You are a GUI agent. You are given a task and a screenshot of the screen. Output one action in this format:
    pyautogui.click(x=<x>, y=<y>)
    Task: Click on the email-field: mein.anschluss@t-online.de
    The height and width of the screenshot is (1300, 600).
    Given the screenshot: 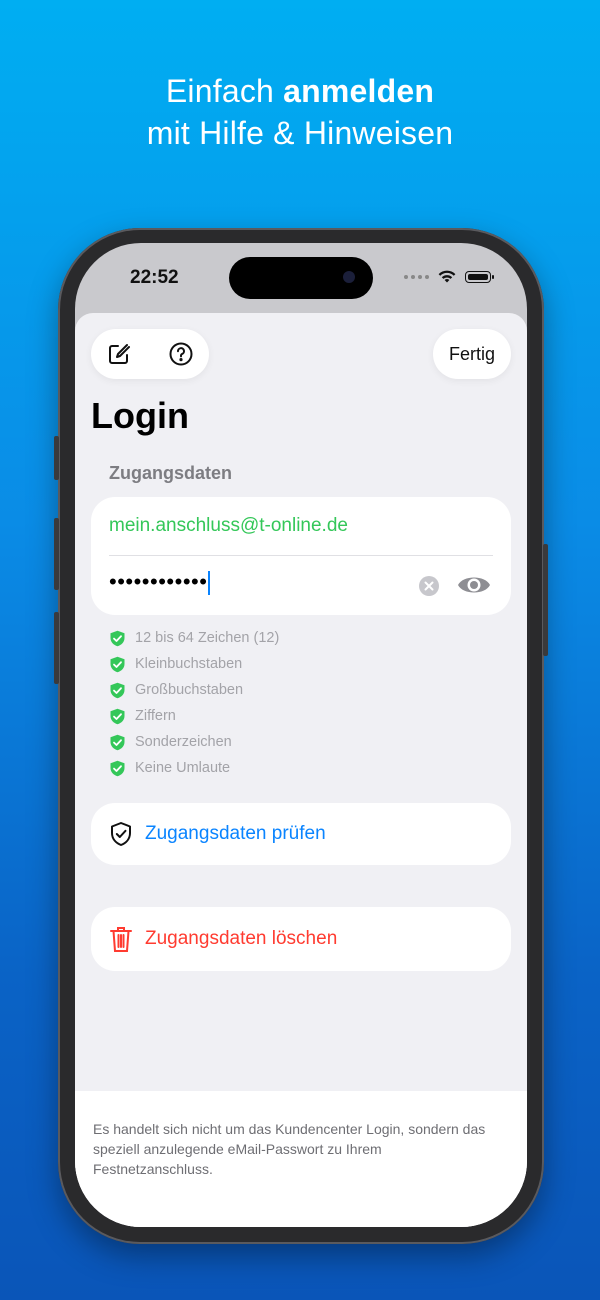 What is the action you would take?
    pyautogui.click(x=228, y=526)
    